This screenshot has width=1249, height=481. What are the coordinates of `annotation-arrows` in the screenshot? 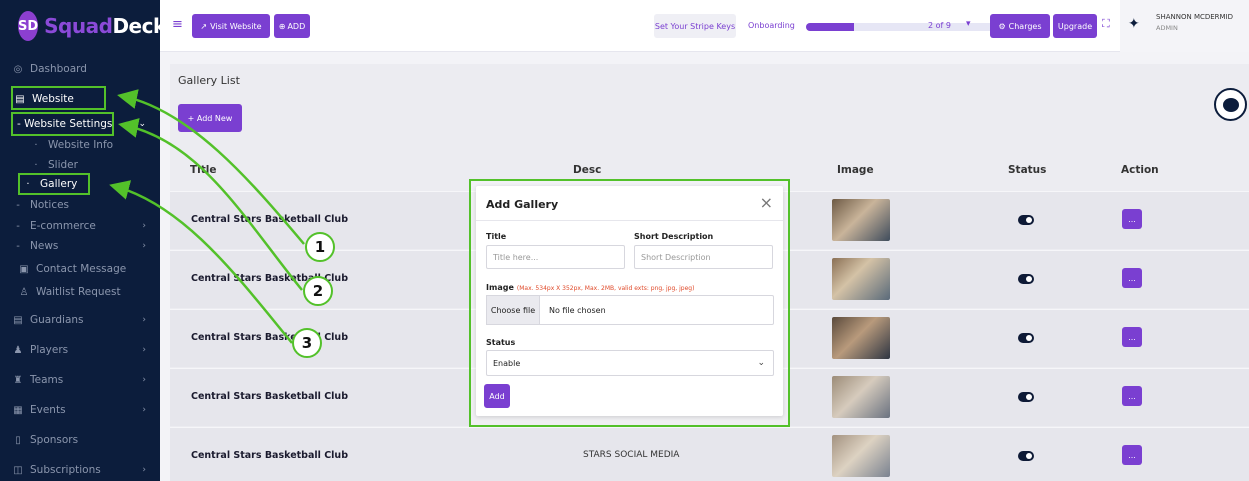 It's located at (207, 216).